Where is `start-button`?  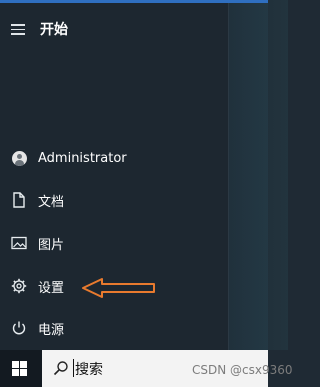 start-button is located at coordinates (19, 368).